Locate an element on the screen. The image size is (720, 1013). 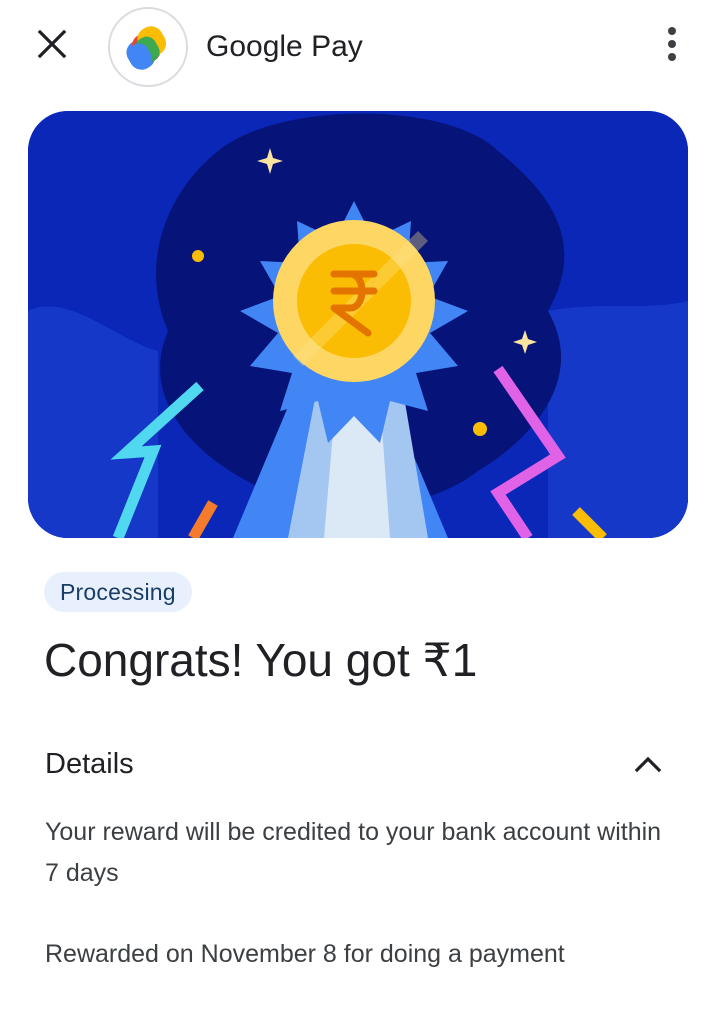
details-title: Details is located at coordinates (89, 764).